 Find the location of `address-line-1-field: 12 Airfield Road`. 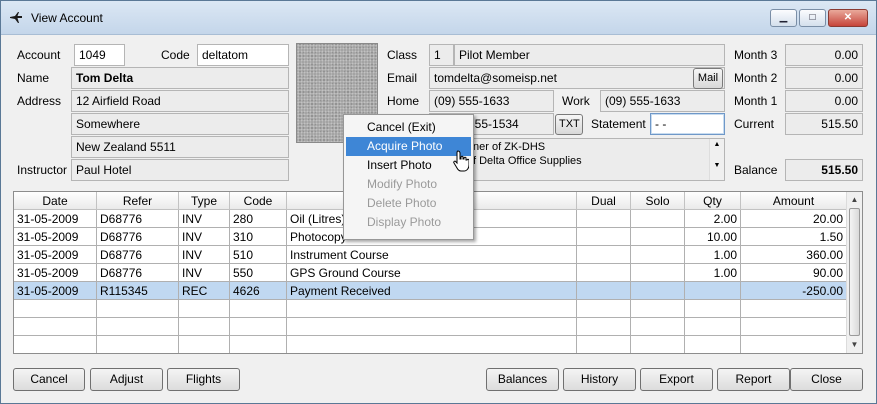

address-line-1-field: 12 Airfield Road is located at coordinates (180, 101).